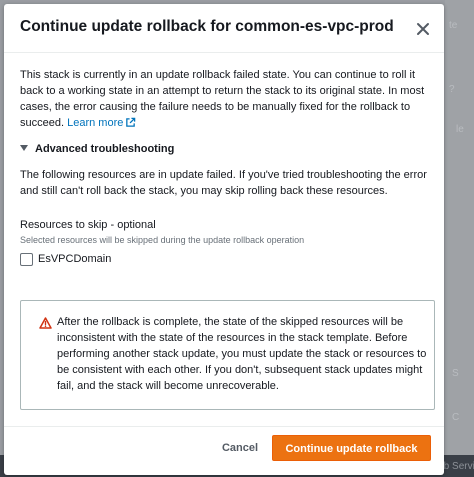  What do you see at coordinates (26, 259) in the screenshot?
I see `resource-checkbox` at bounding box center [26, 259].